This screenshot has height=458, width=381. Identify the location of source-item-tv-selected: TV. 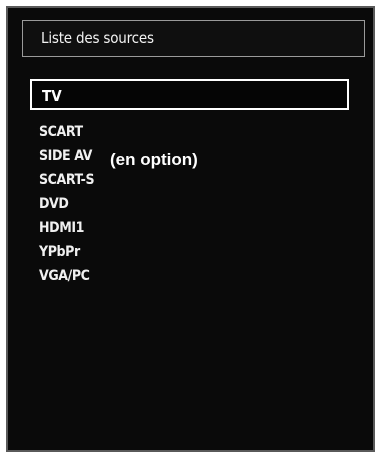
(189, 94).